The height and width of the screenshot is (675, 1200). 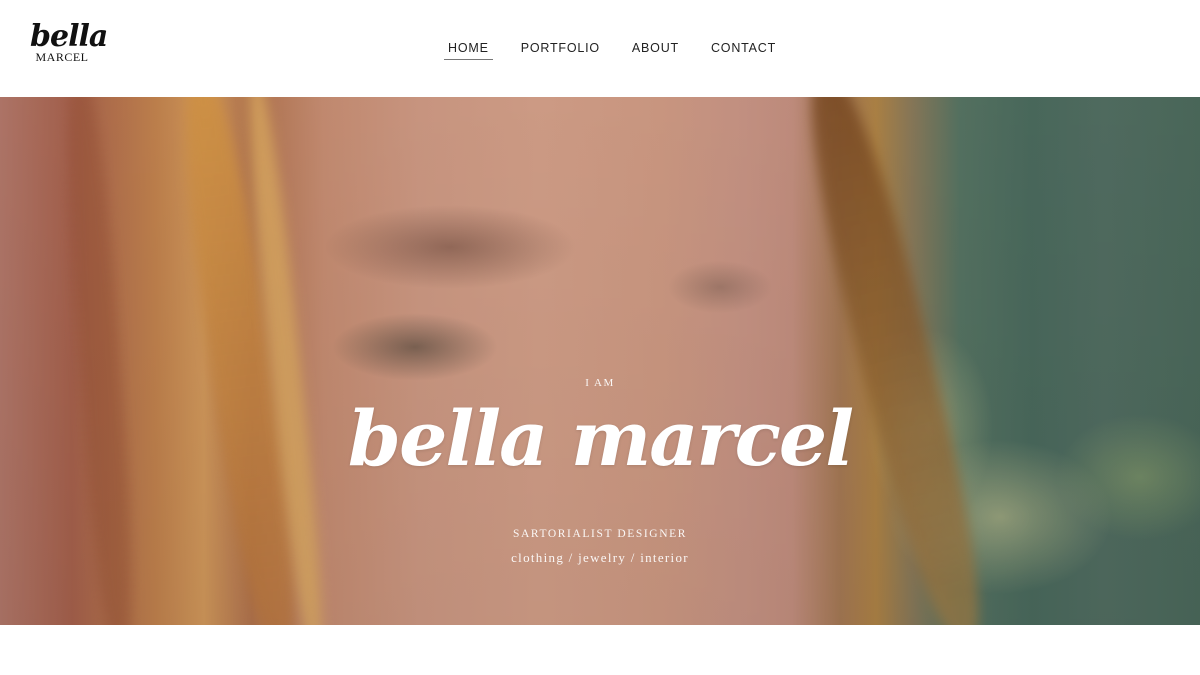 What do you see at coordinates (655, 50) in the screenshot?
I see `nav-item-about: ABOUT` at bounding box center [655, 50].